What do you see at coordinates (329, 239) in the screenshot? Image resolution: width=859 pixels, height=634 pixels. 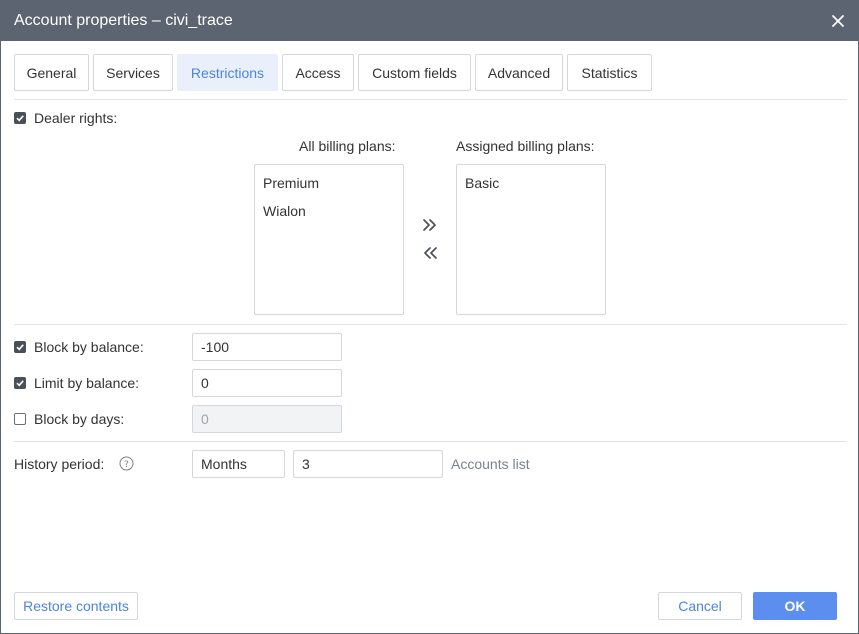 I see `all-billing-plans-list: Premium Wialon` at bounding box center [329, 239].